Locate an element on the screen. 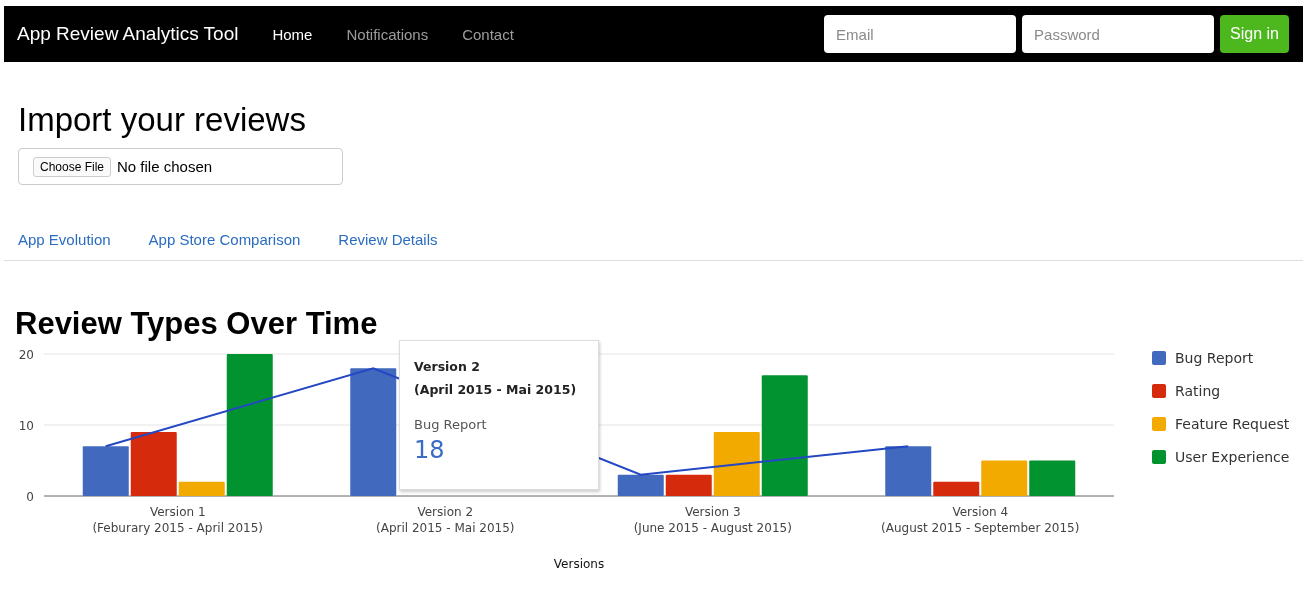 The image size is (1307, 604). nav-link: Home is located at coordinates (292, 34).